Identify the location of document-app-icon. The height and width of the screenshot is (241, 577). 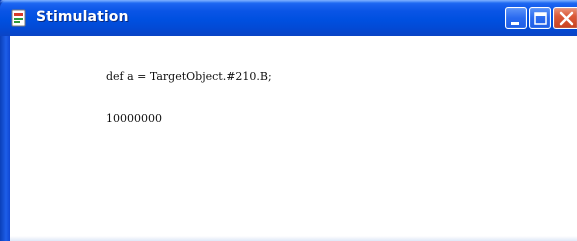
(19, 18).